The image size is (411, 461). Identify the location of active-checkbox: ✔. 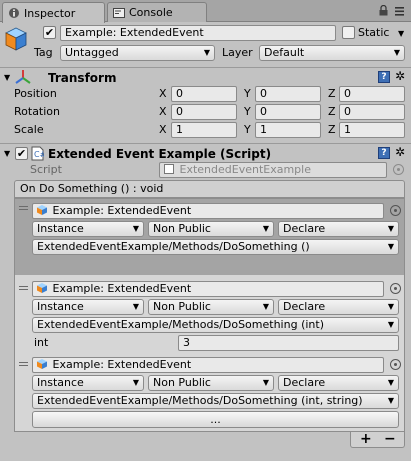
(49, 32).